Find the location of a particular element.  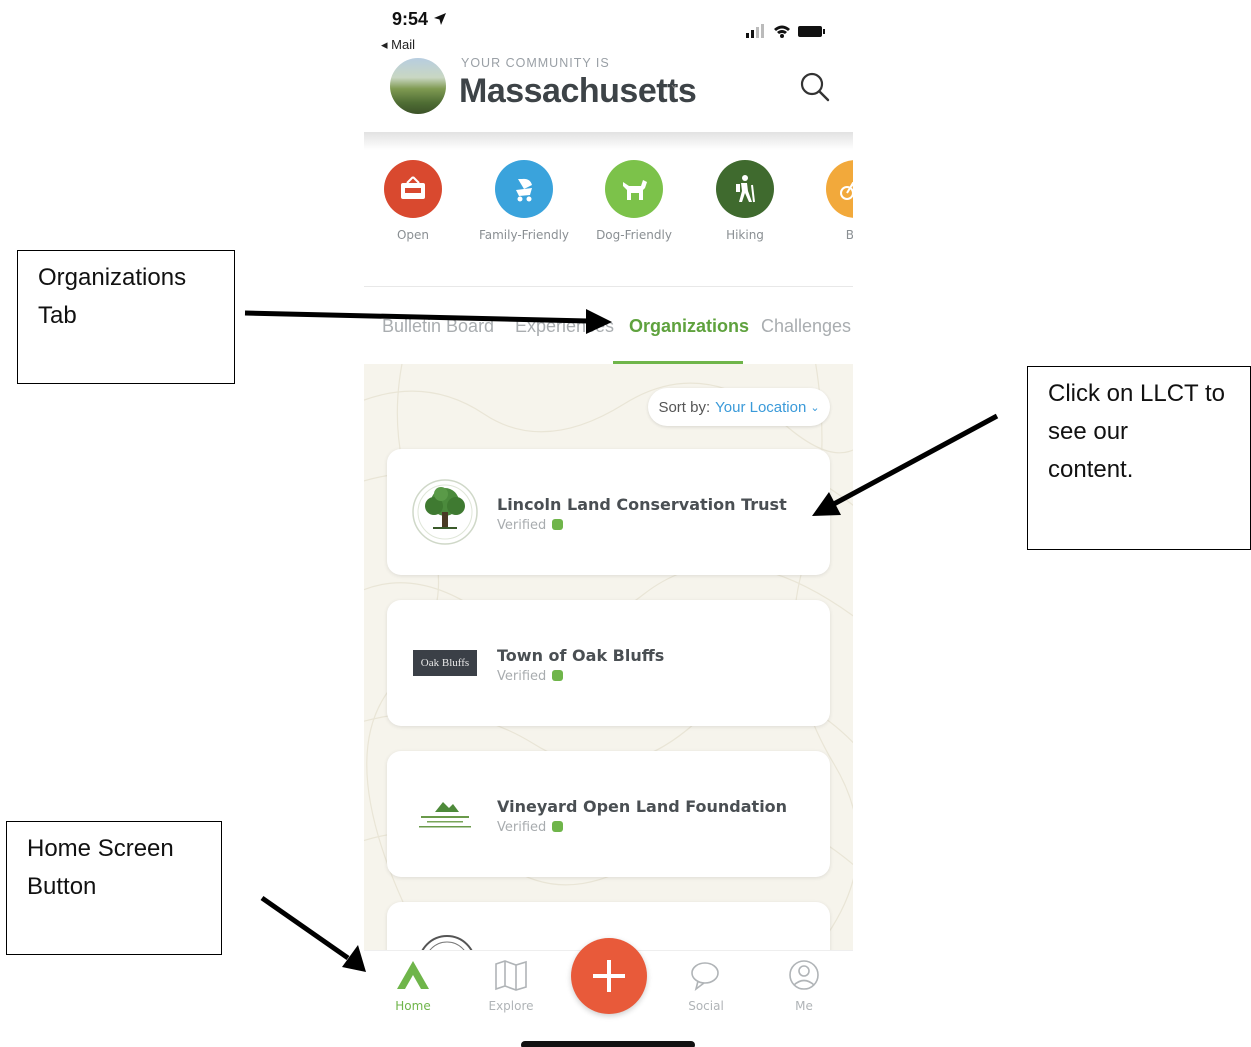

arrow-to-organizations-tab is located at coordinates (428, 321).